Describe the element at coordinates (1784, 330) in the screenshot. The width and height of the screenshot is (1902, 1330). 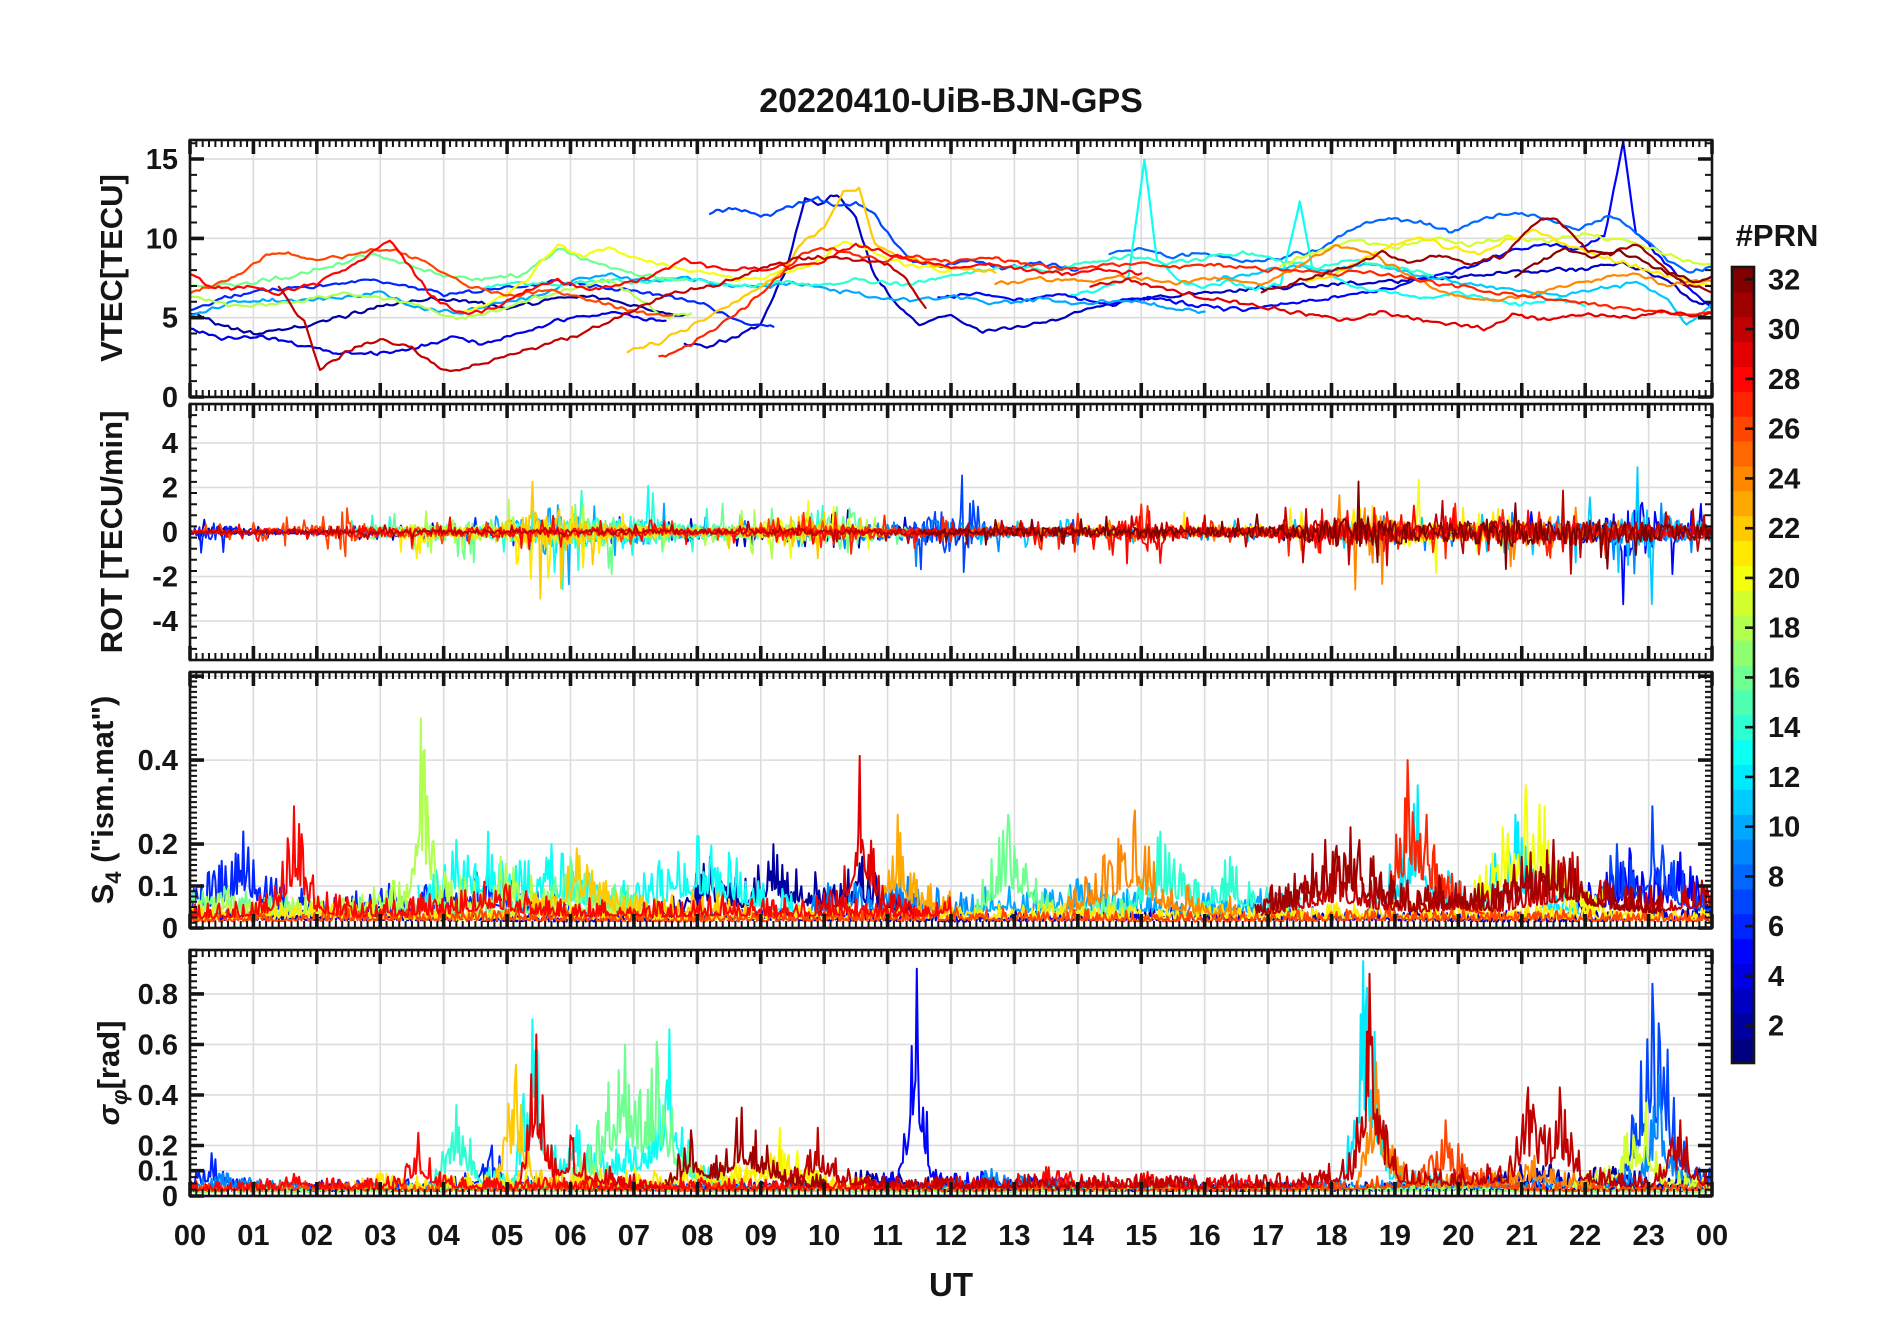
I see `colorbar-tick-label: 30` at that location.